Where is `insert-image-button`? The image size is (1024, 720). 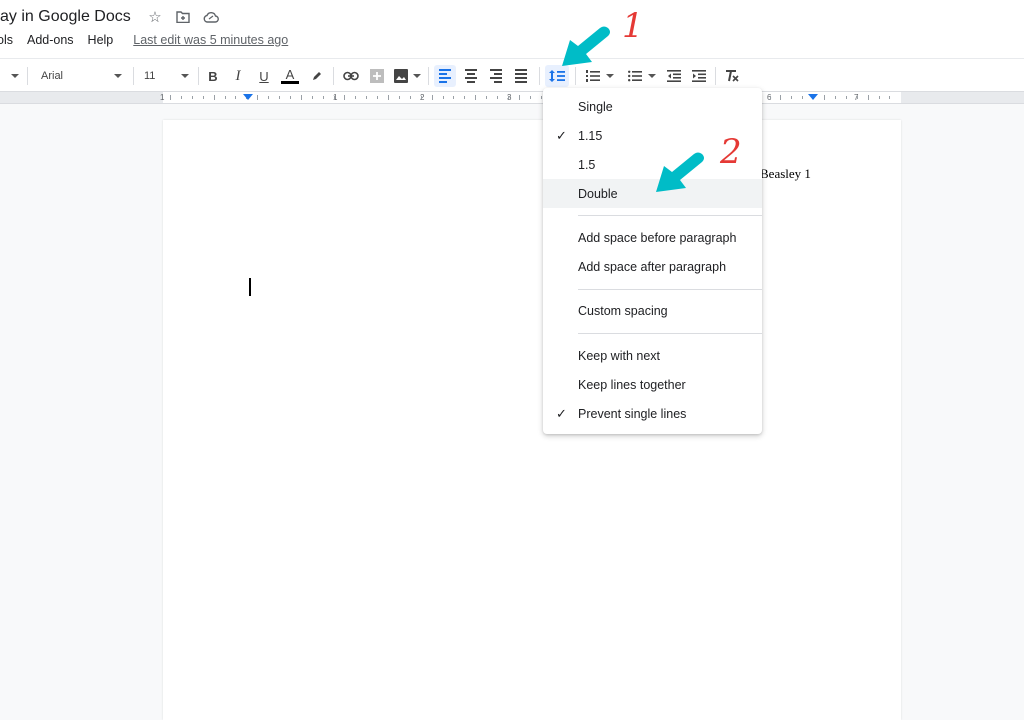 insert-image-button is located at coordinates (407, 76).